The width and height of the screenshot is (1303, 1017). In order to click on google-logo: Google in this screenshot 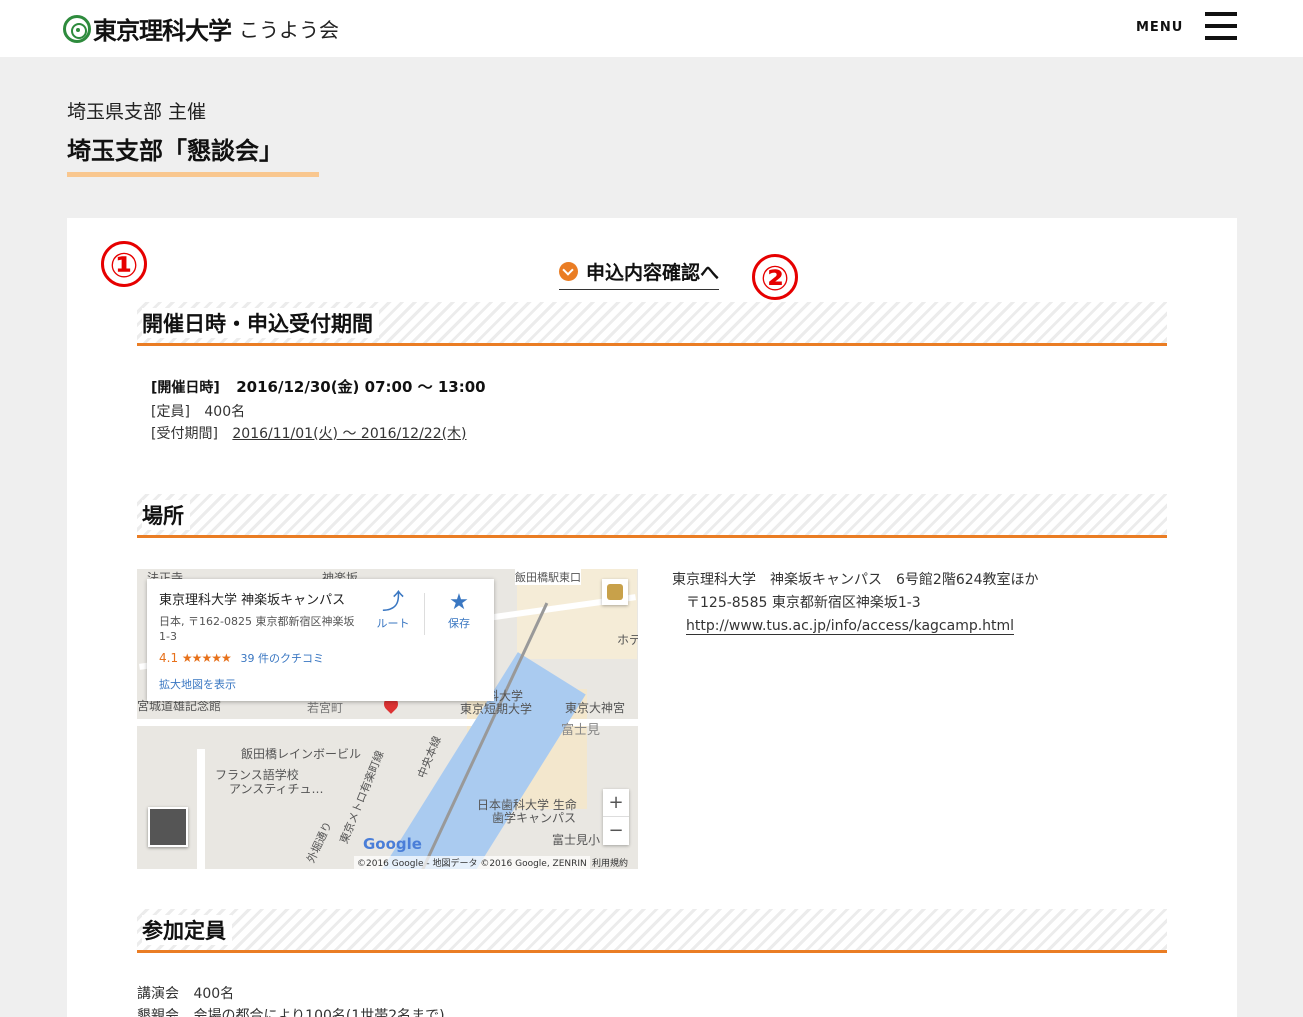, I will do `click(392, 844)`.